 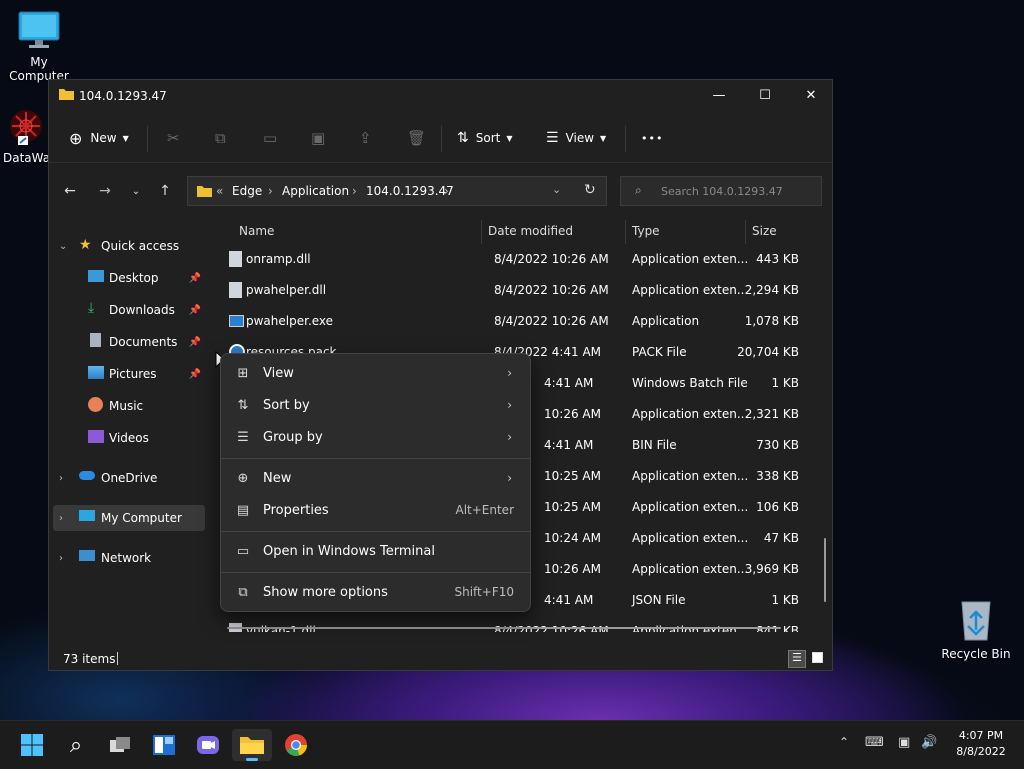 I want to click on menu-item-show-more-options: ⧉ Show more options Shift+F10, so click(x=375, y=592).